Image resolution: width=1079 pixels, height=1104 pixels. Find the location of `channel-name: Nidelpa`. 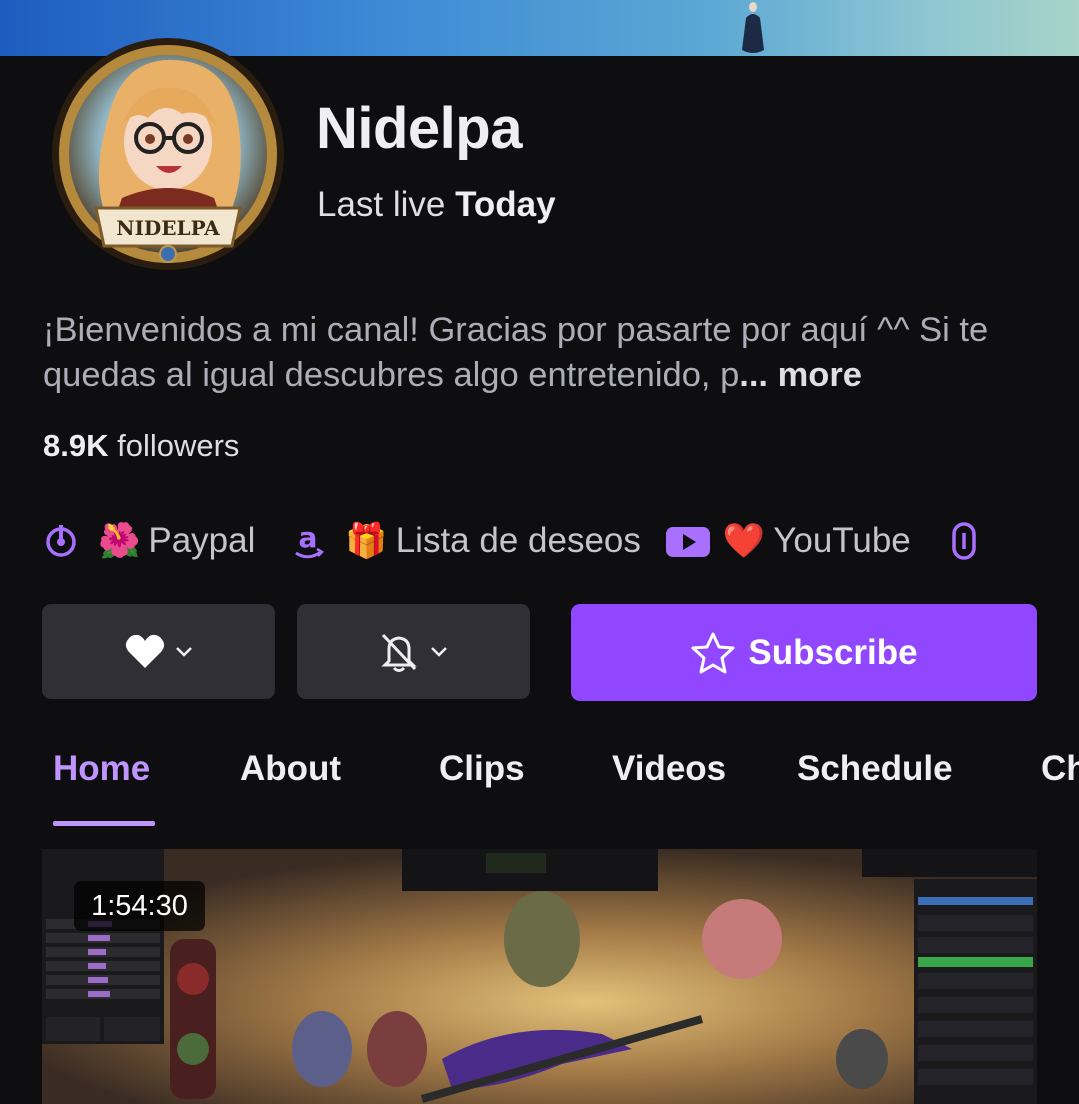

channel-name: Nidelpa is located at coordinates (419, 128).